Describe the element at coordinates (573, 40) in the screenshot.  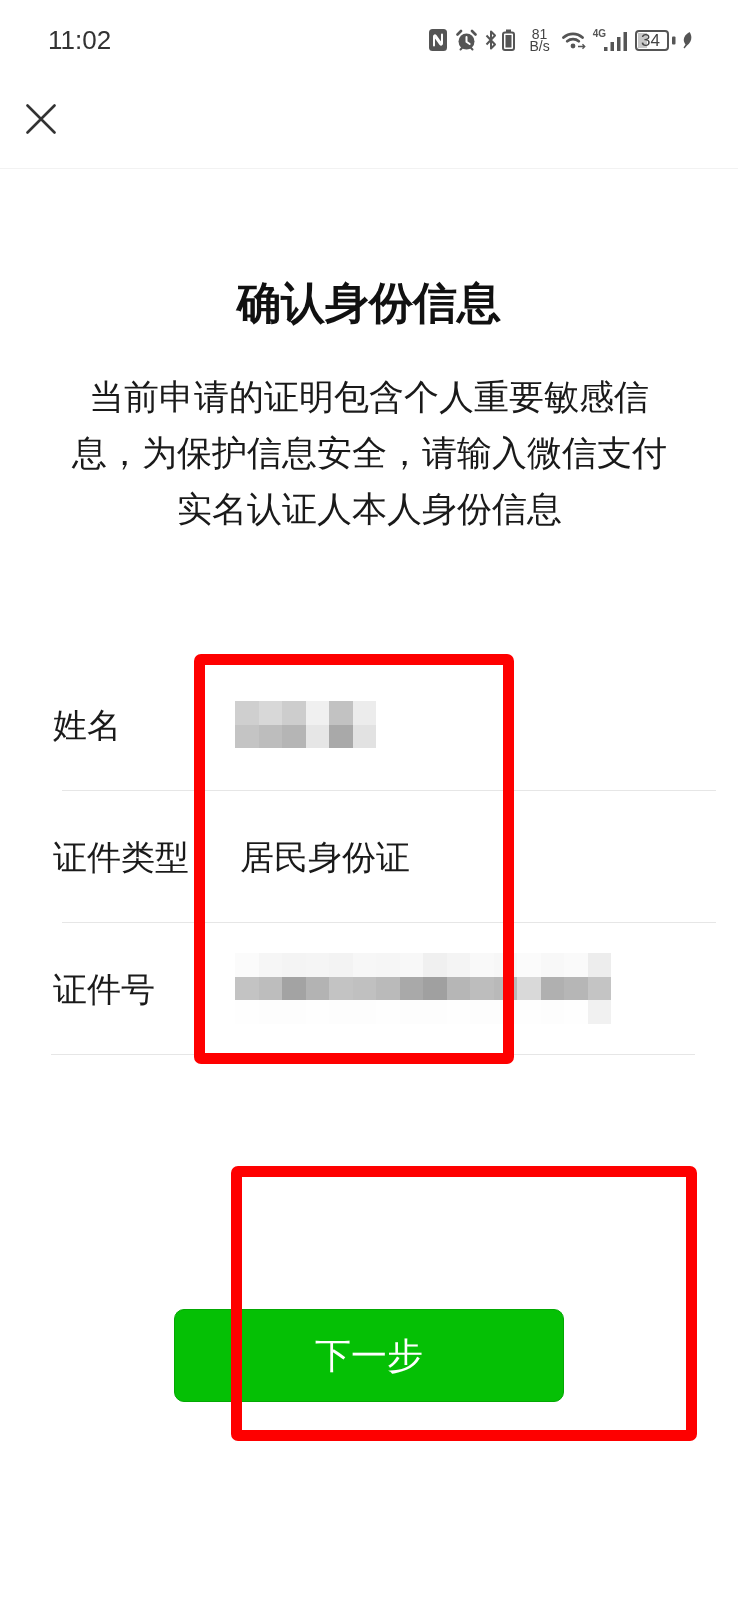
I see `wifi-icon` at that location.